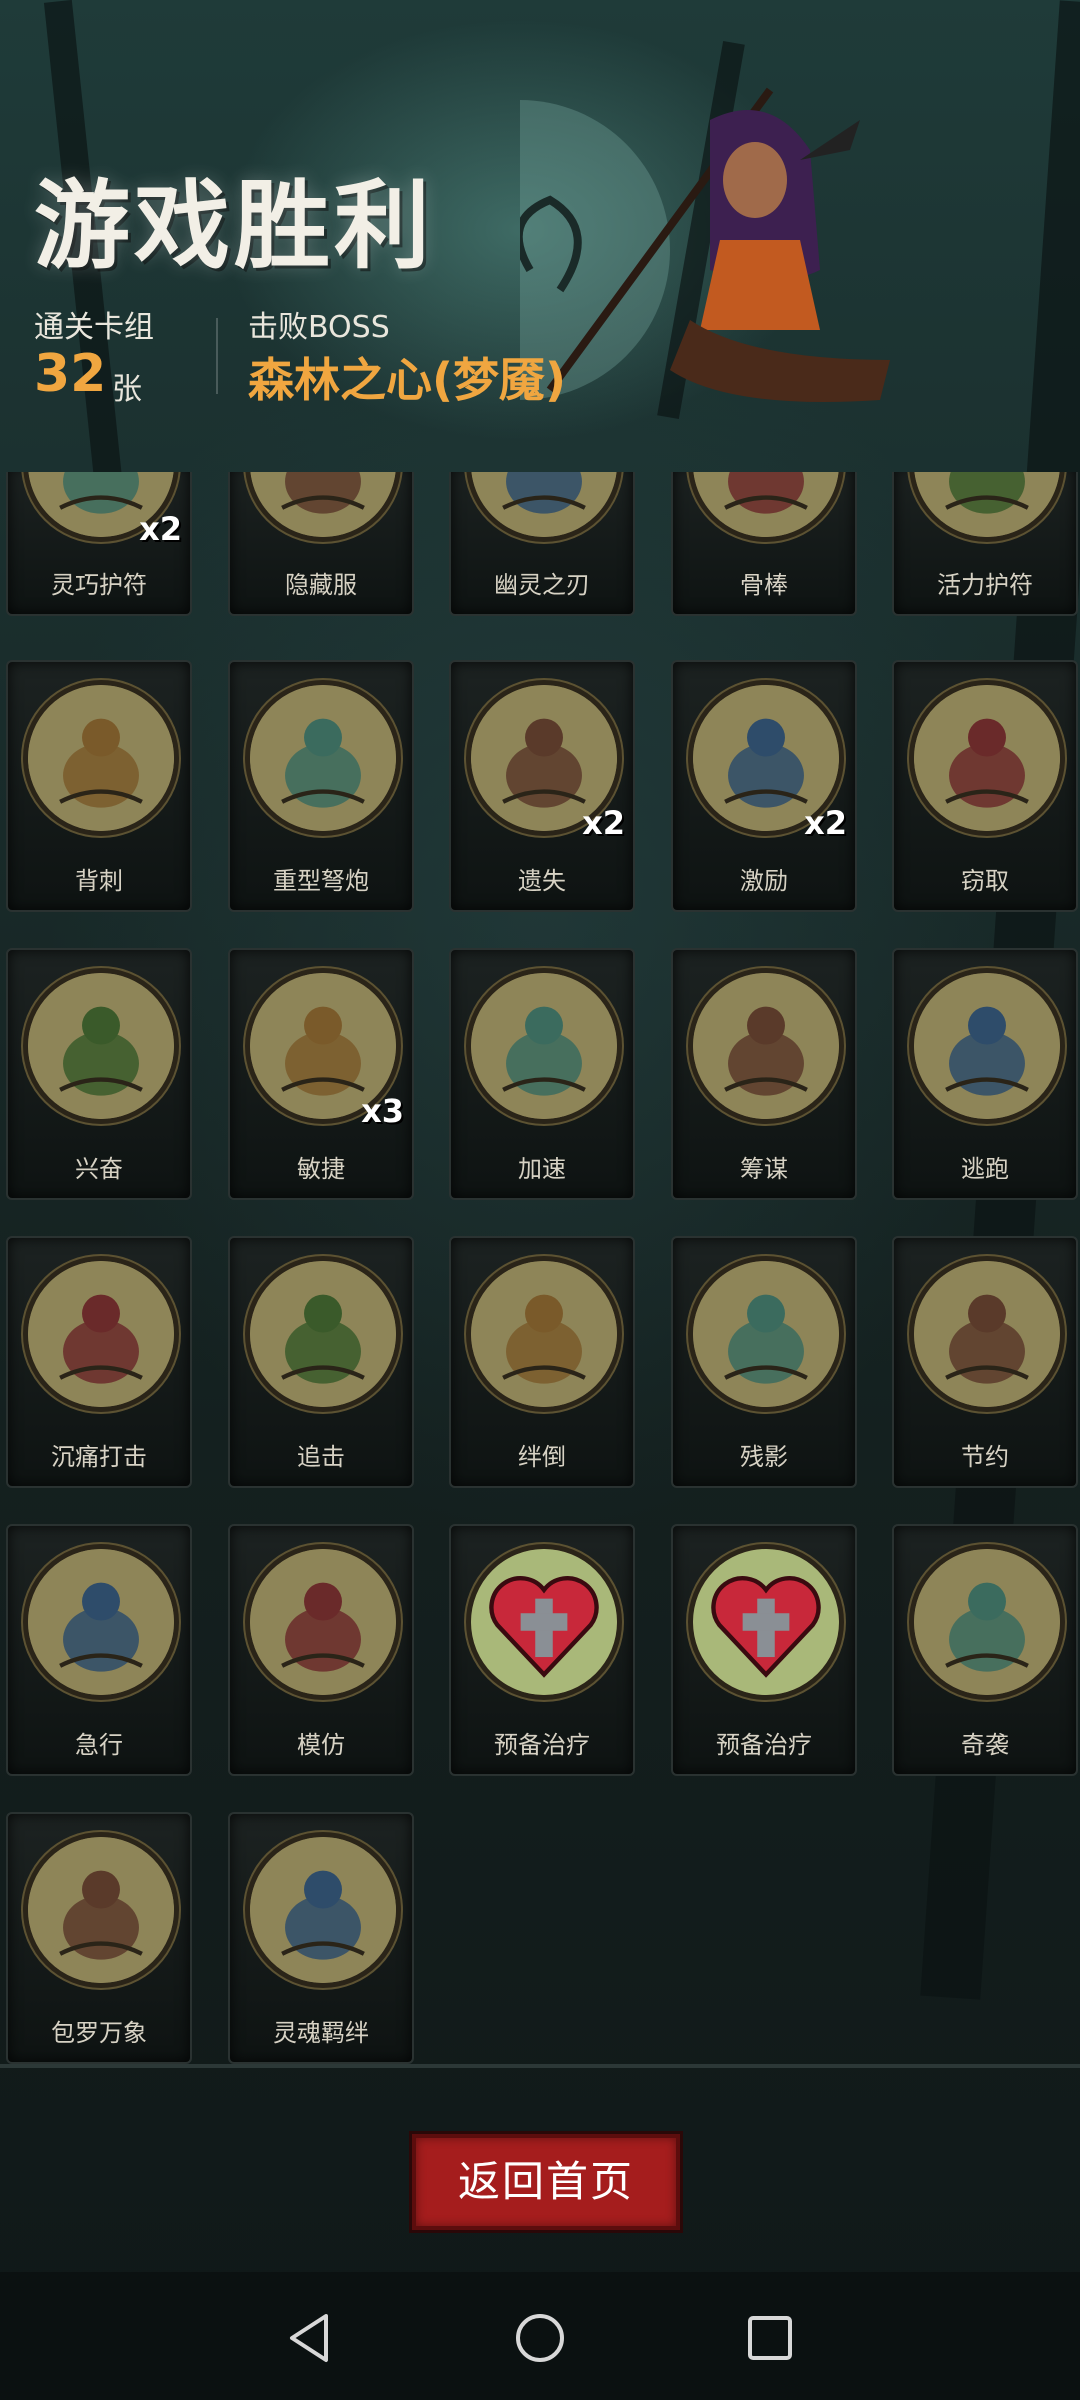  I want to click on boss-label: 击败BOSS, so click(319, 327).